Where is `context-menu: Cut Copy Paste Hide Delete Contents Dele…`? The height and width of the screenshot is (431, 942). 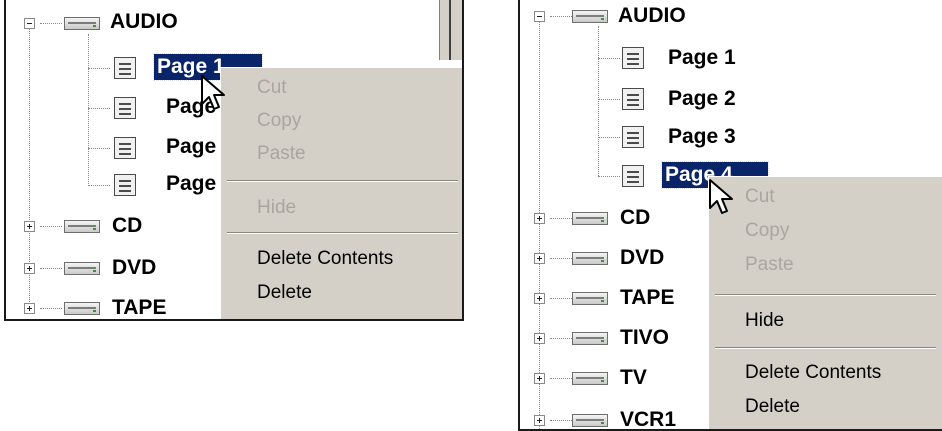
context-menu: Cut Copy Paste Hide Delete Contents Dele… is located at coordinates (825, 302).